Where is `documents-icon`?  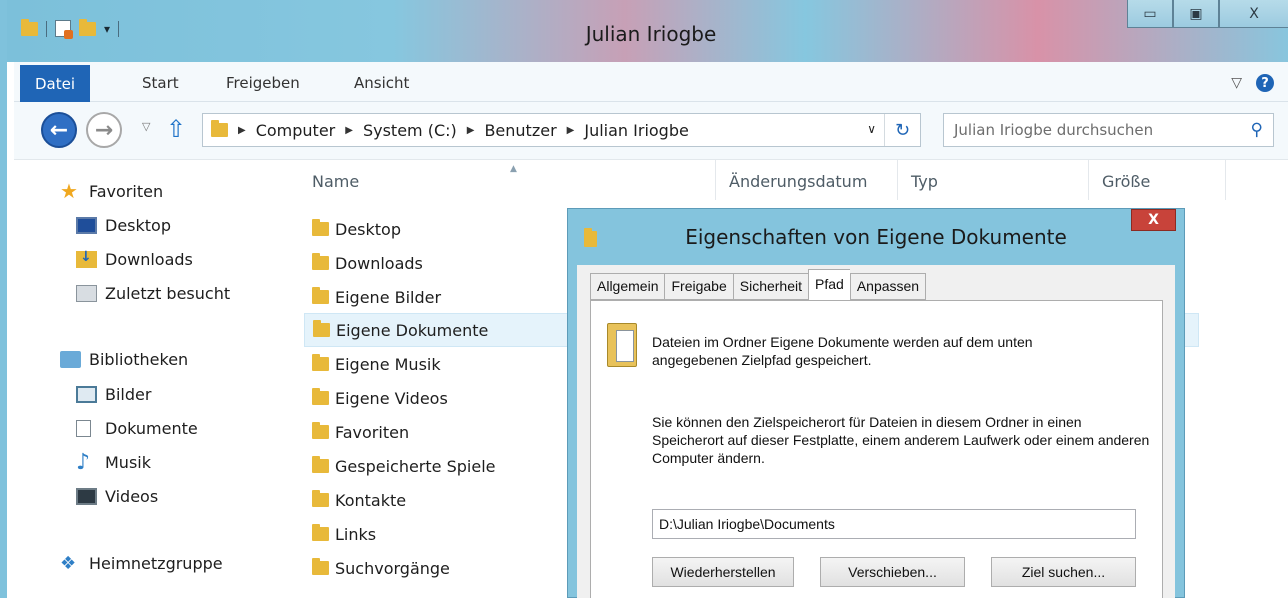 documents-icon is located at coordinates (83, 428).